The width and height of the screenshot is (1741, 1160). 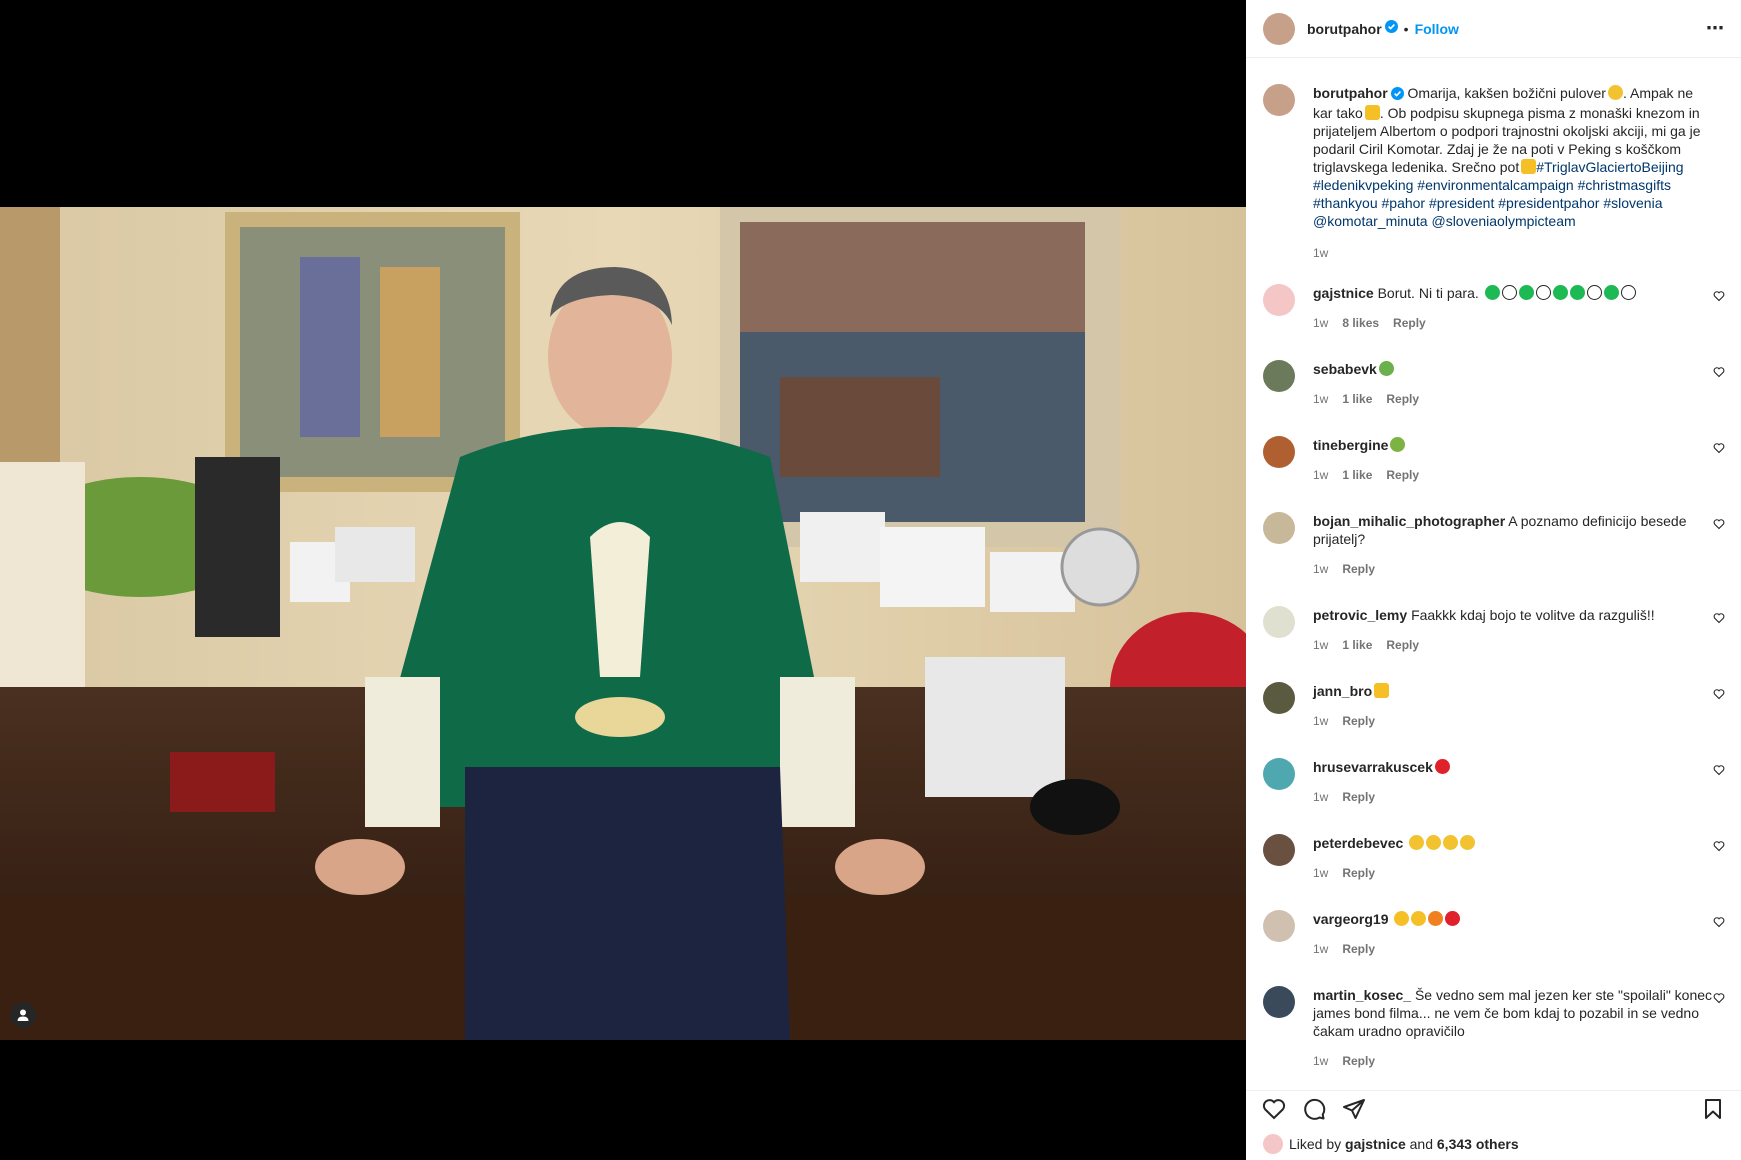 What do you see at coordinates (1494, 782) in the screenshot?
I see `comment-item: hrusevarrakuscek 1w Reply` at bounding box center [1494, 782].